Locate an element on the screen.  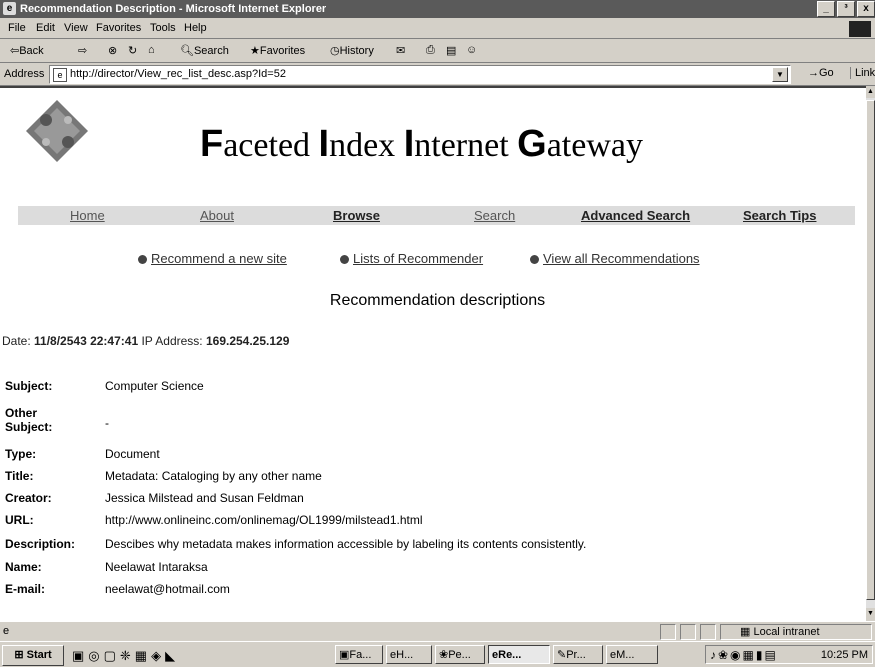
page-heading: Recommendation descriptions is located at coordinates (437, 300).